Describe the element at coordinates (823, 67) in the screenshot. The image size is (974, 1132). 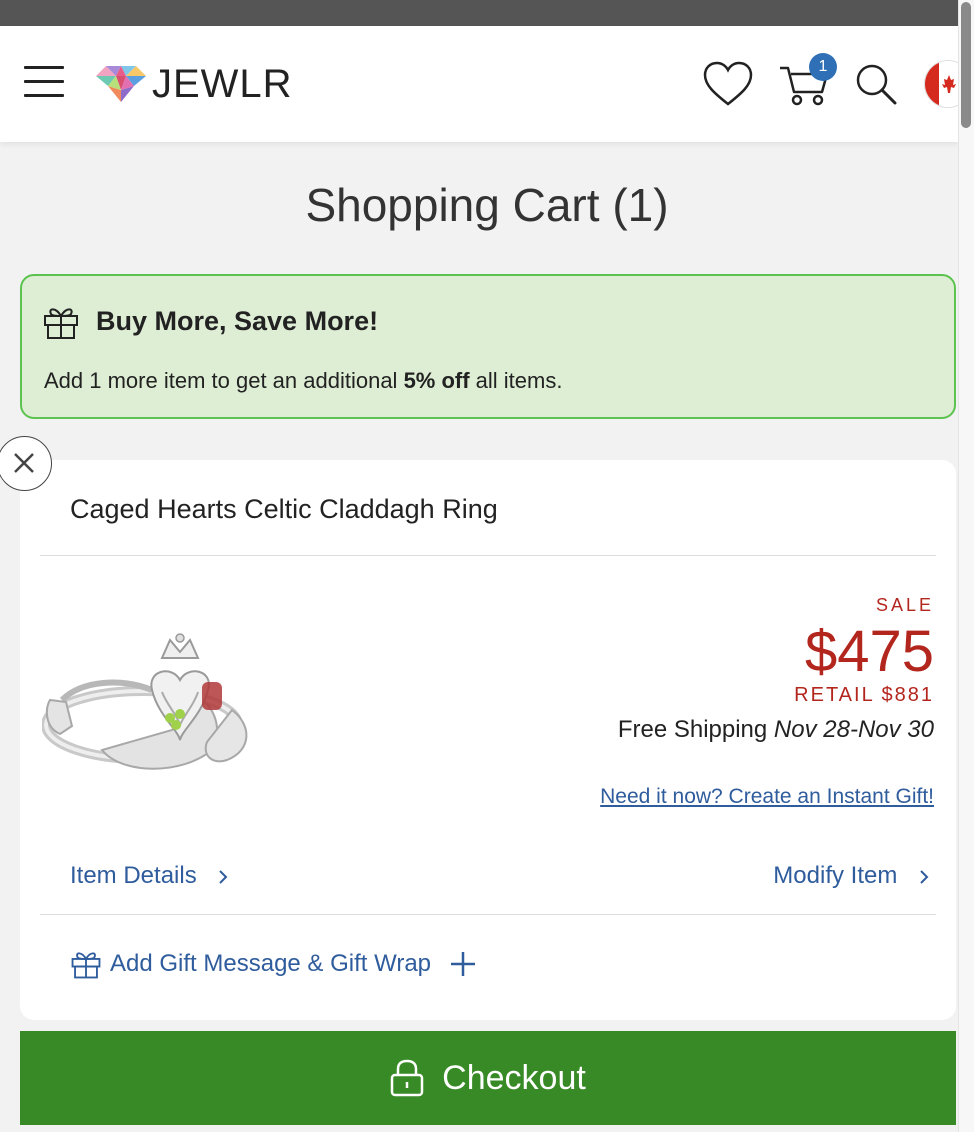
I see `cart-count-badge: 1` at that location.